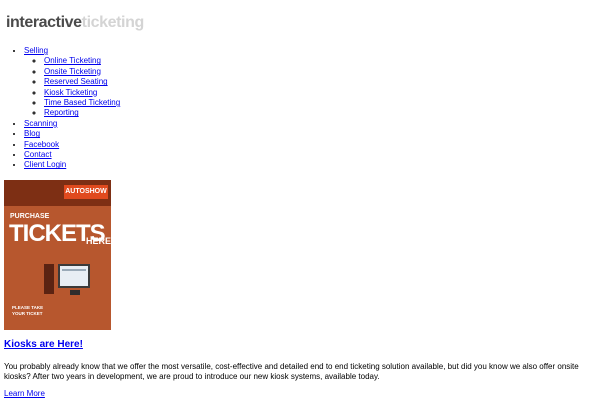 The height and width of the screenshot is (400, 600). Describe the element at coordinates (86, 192) in the screenshot. I see `autoshow-logo: AUTOSHOW` at that location.